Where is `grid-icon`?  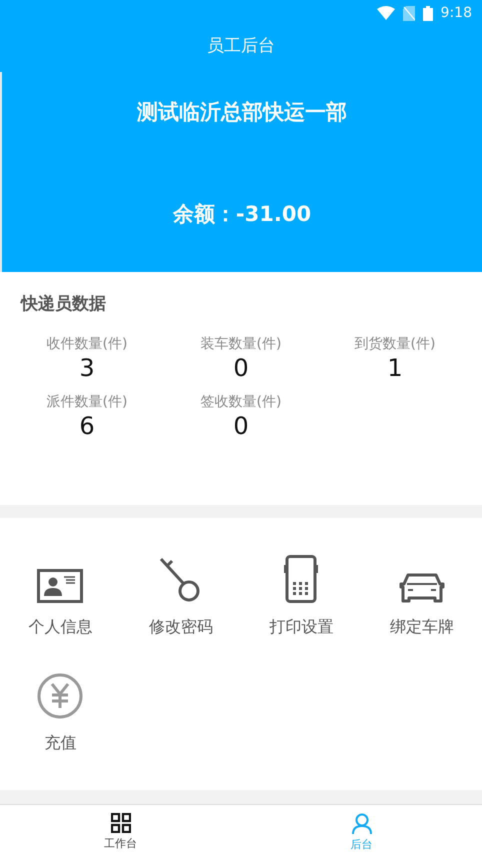
grid-icon is located at coordinates (120, 823).